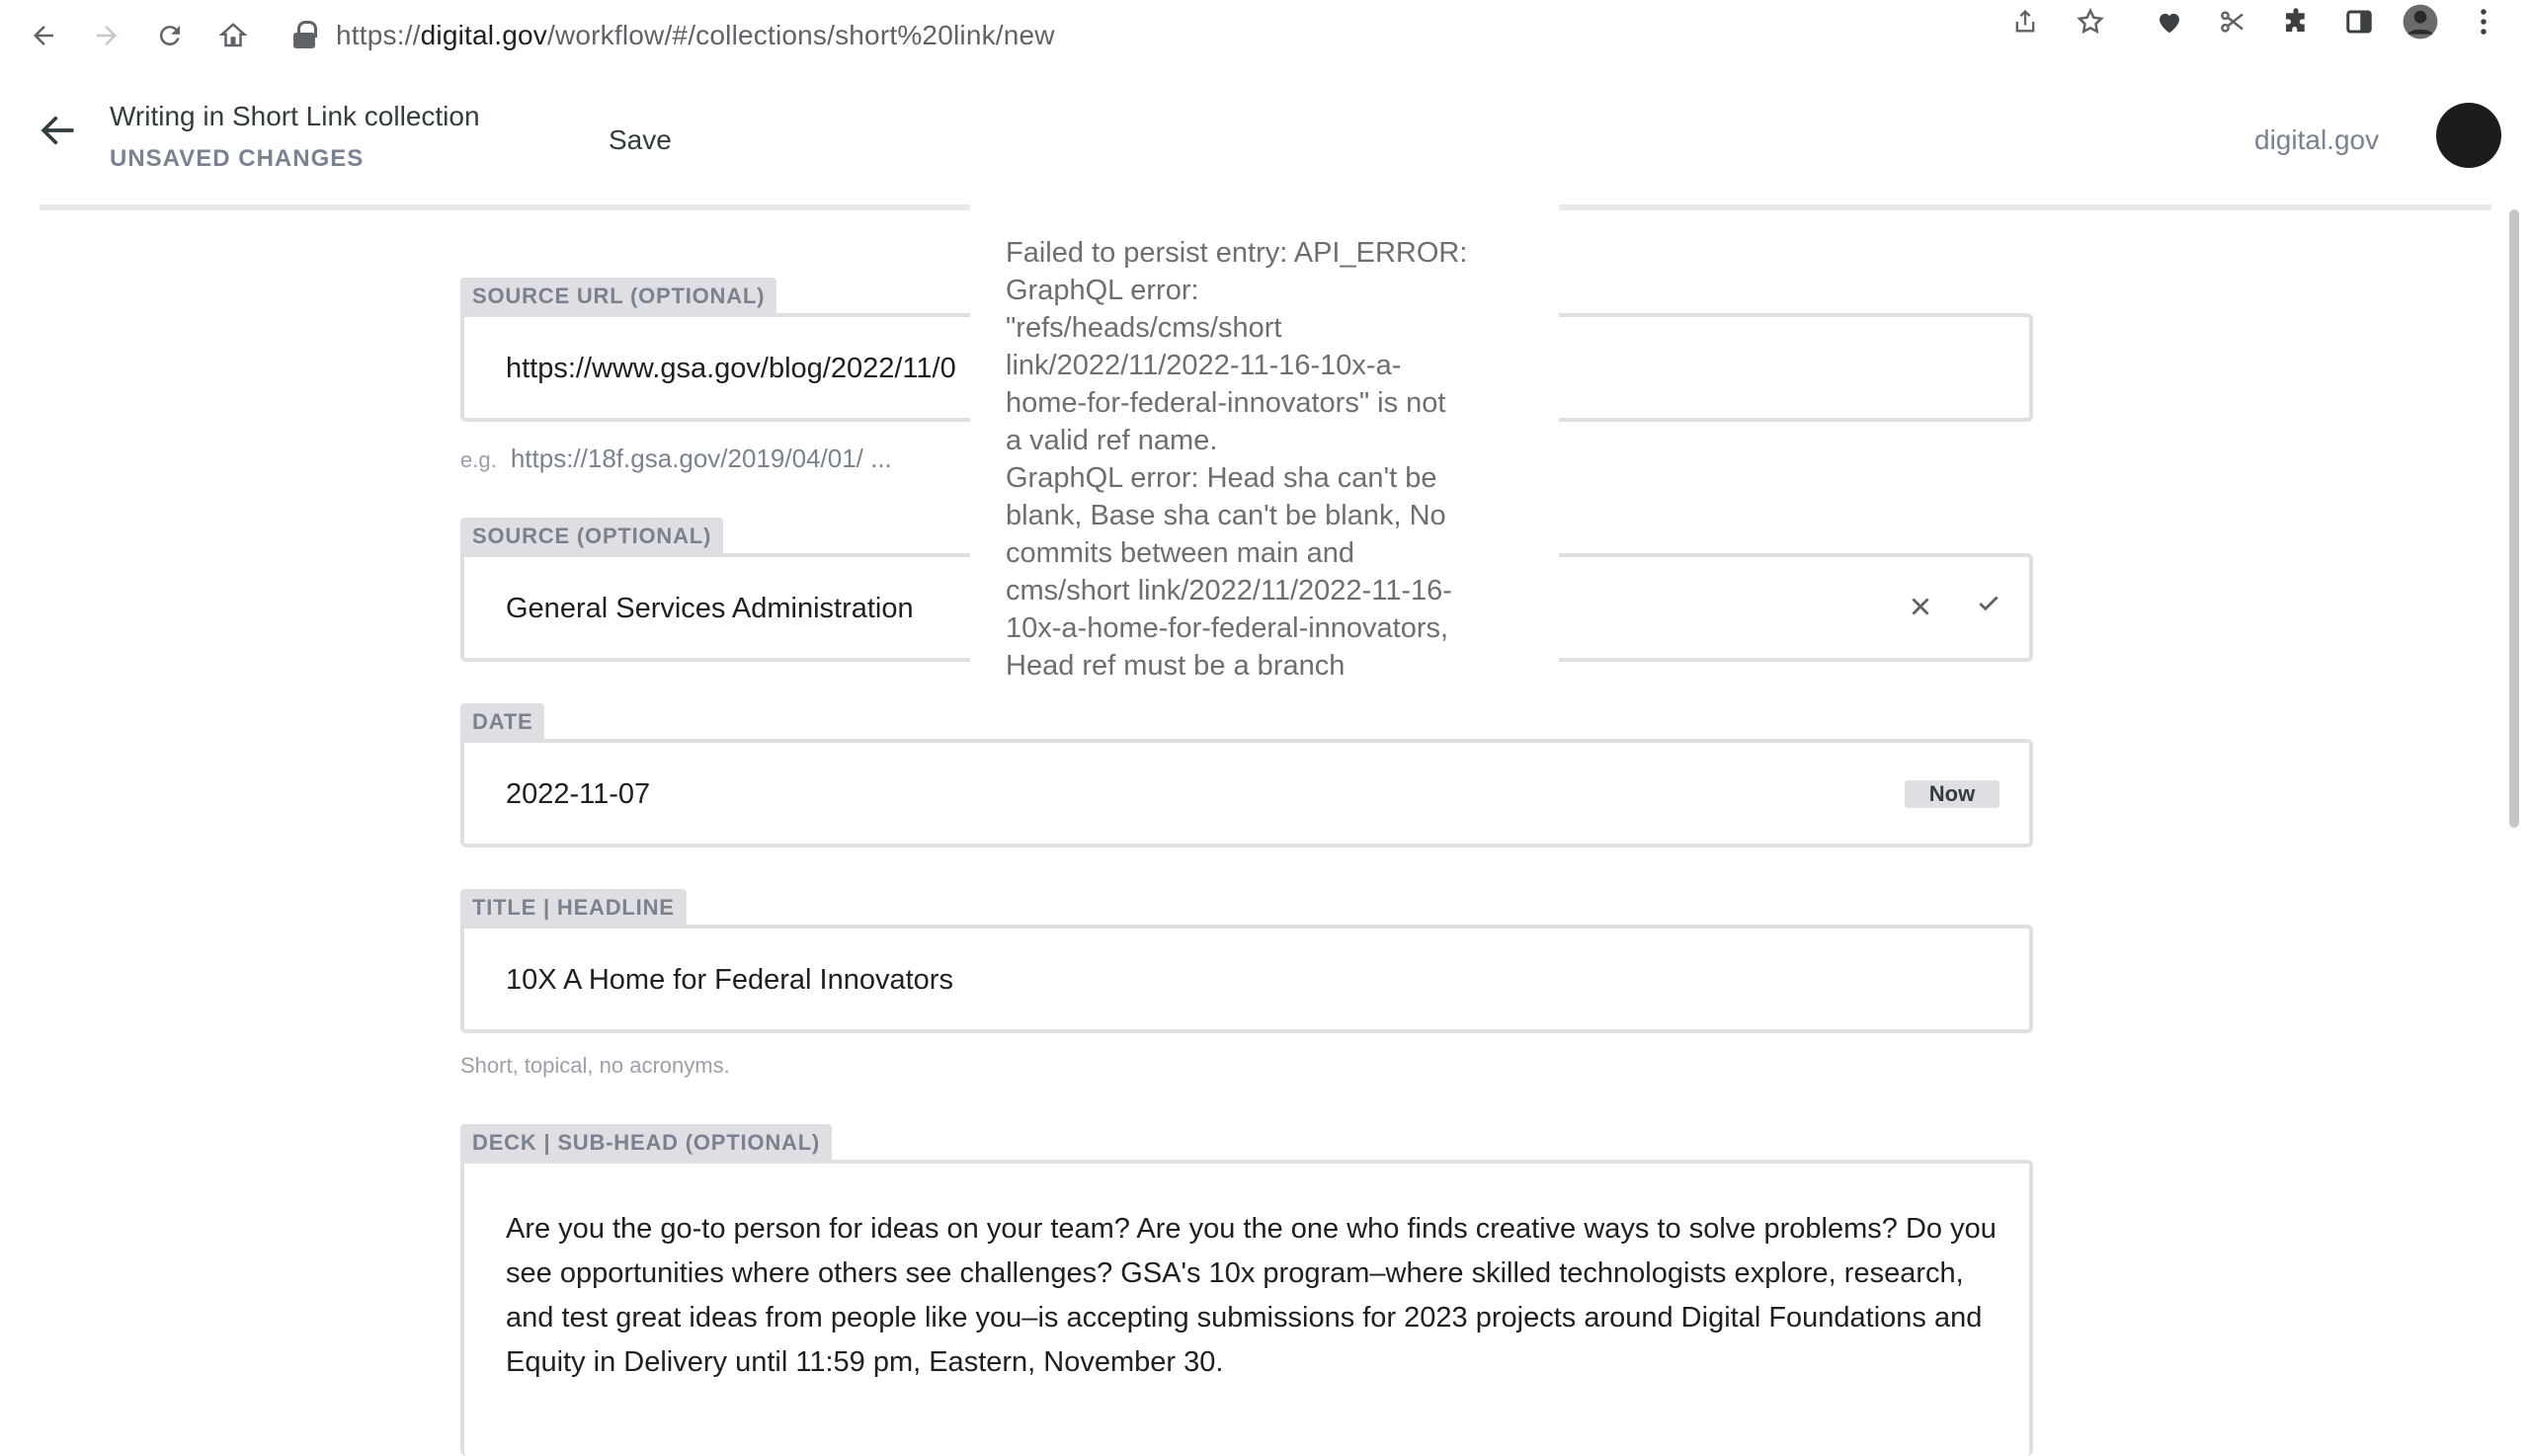 This screenshot has width=2529, height=1456. What do you see at coordinates (2316, 140) in the screenshot?
I see `site-link: digital.gov` at bounding box center [2316, 140].